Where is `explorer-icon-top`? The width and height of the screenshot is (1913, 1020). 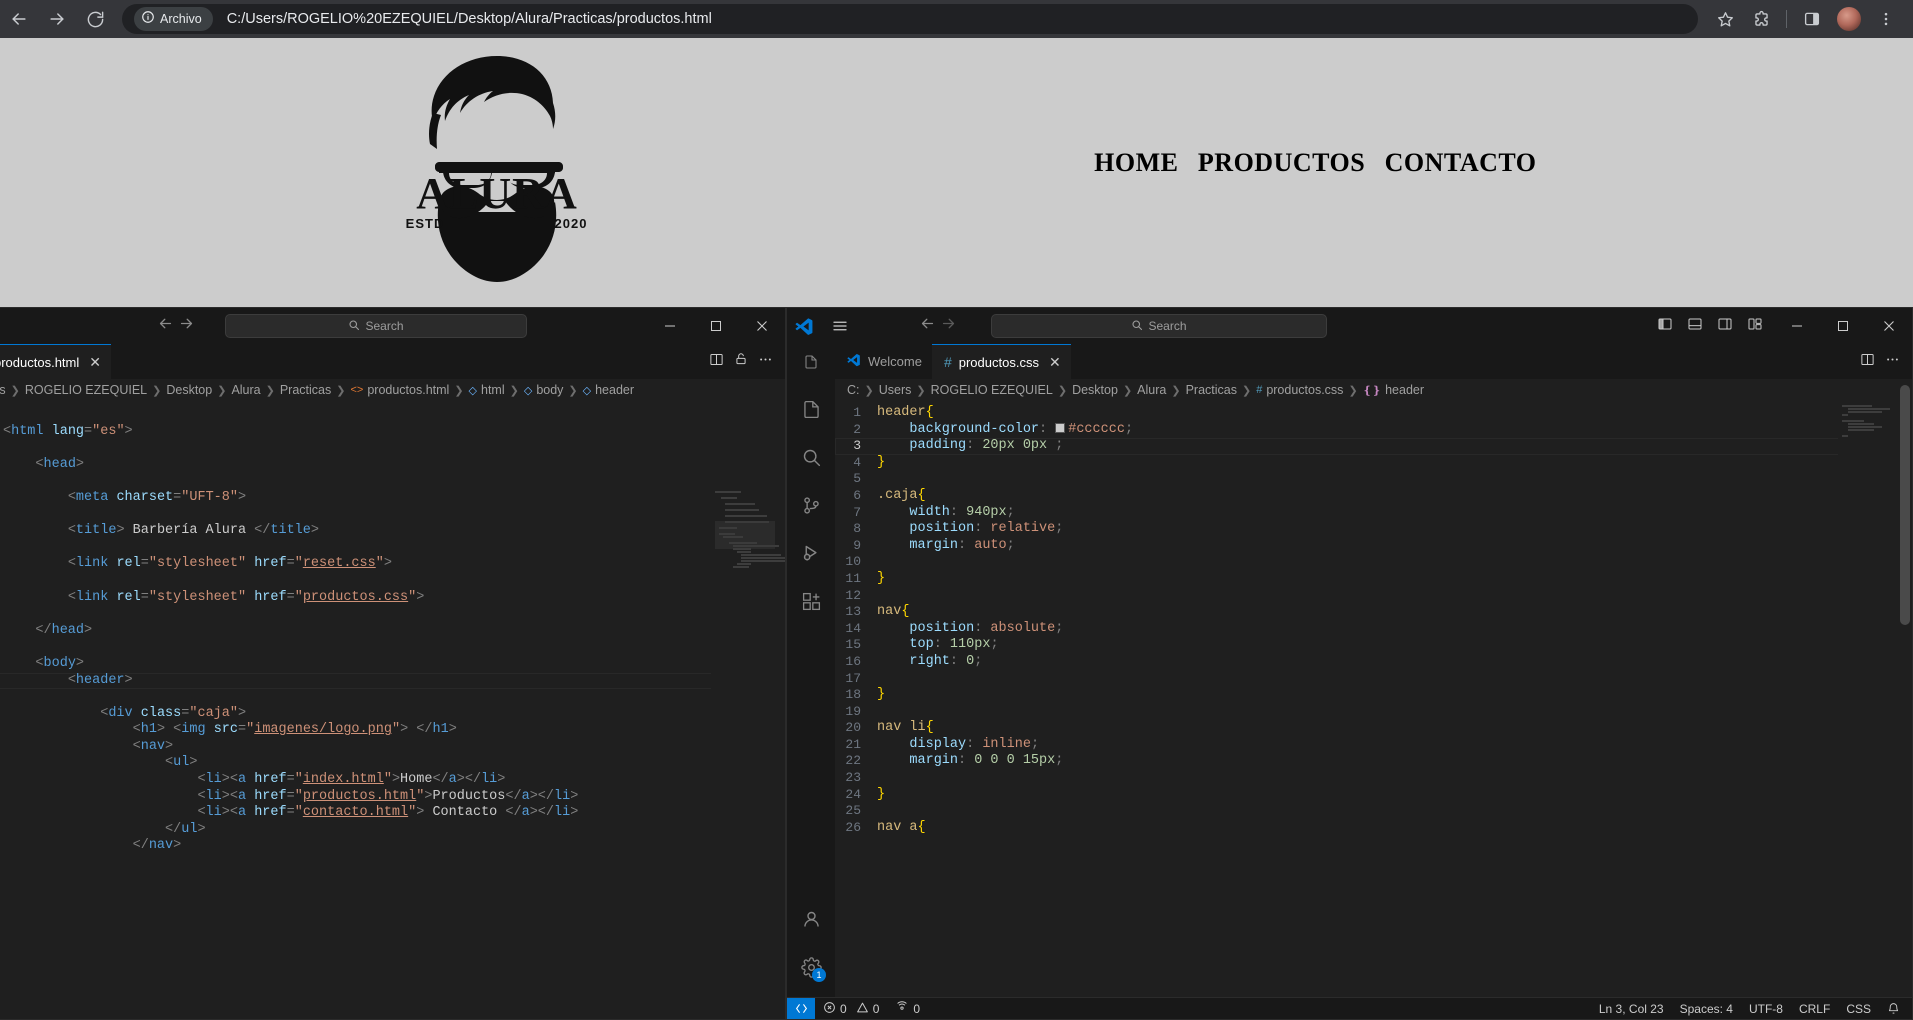
explorer-icon-top is located at coordinates (811, 361).